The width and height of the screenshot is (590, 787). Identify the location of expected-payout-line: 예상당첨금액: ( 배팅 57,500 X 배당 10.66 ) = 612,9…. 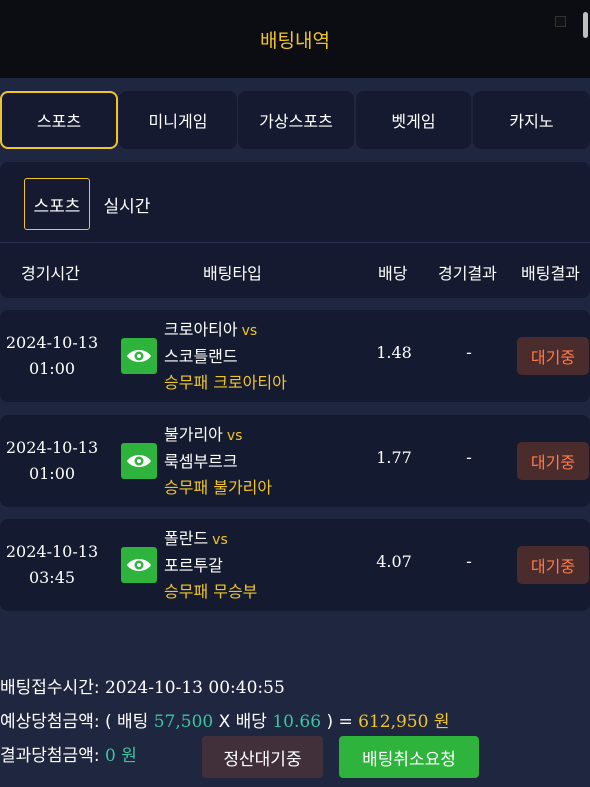
(295, 719).